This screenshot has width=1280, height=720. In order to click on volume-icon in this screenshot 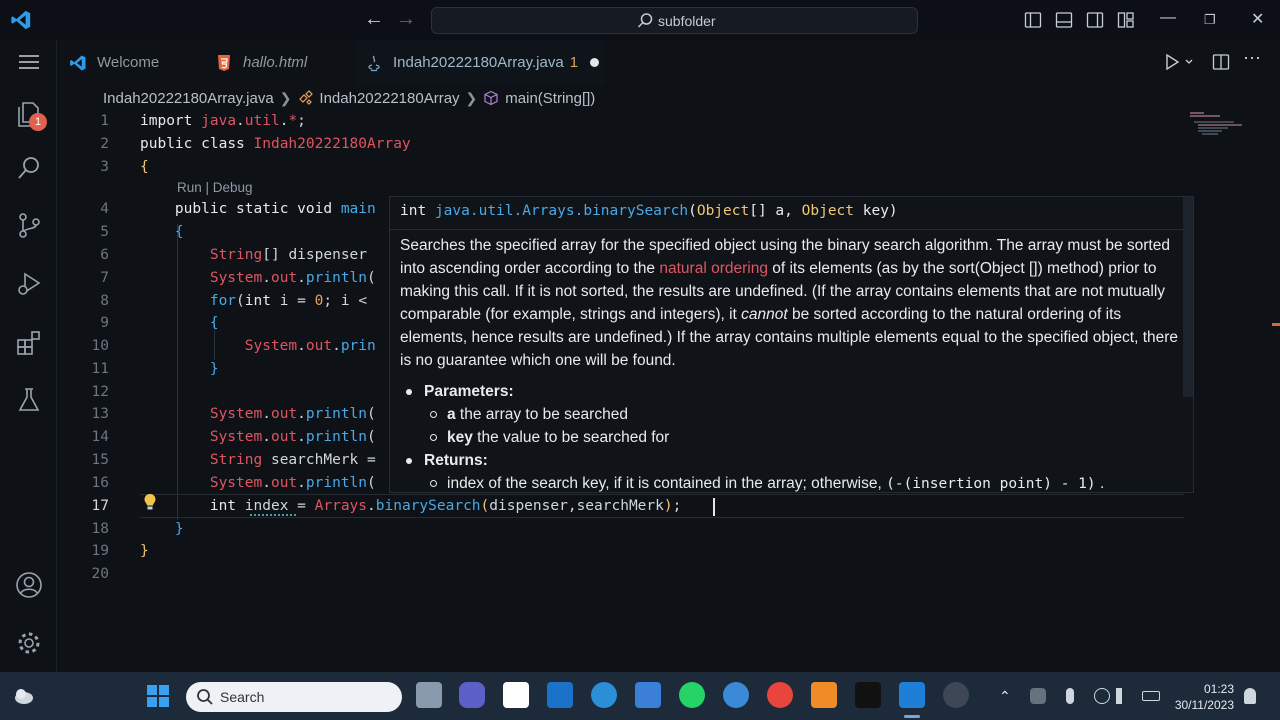, I will do `click(1120, 696)`.